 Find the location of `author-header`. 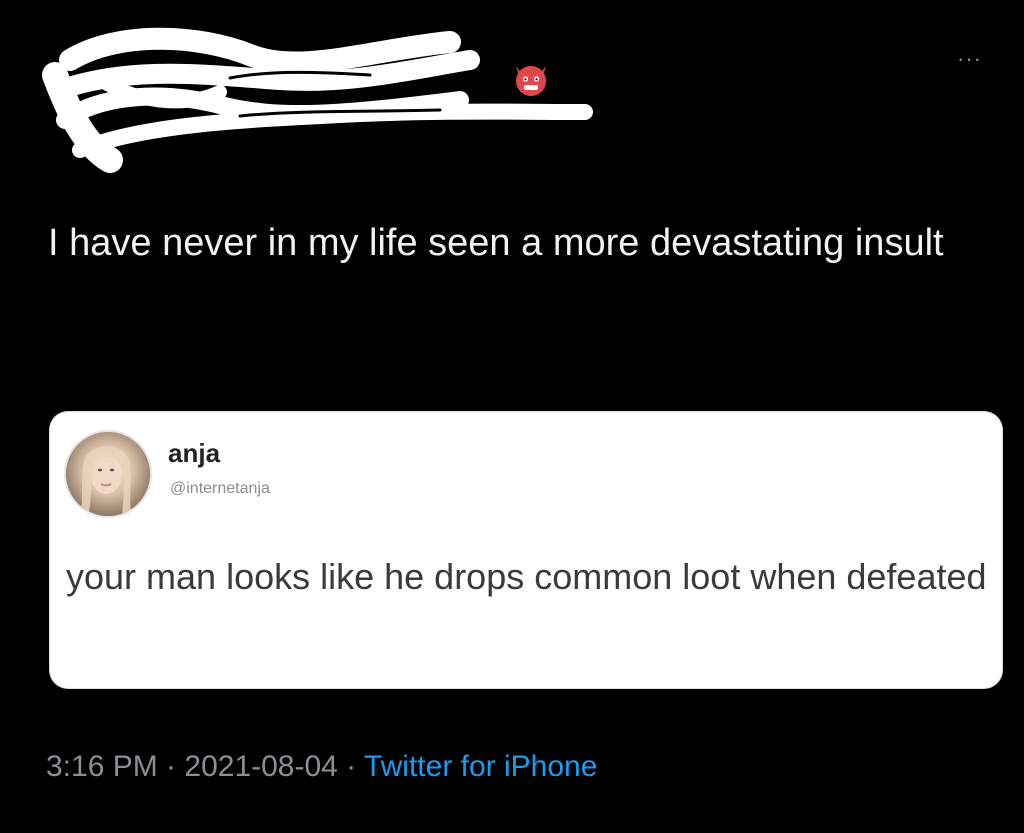

author-header is located at coordinates (360, 100).